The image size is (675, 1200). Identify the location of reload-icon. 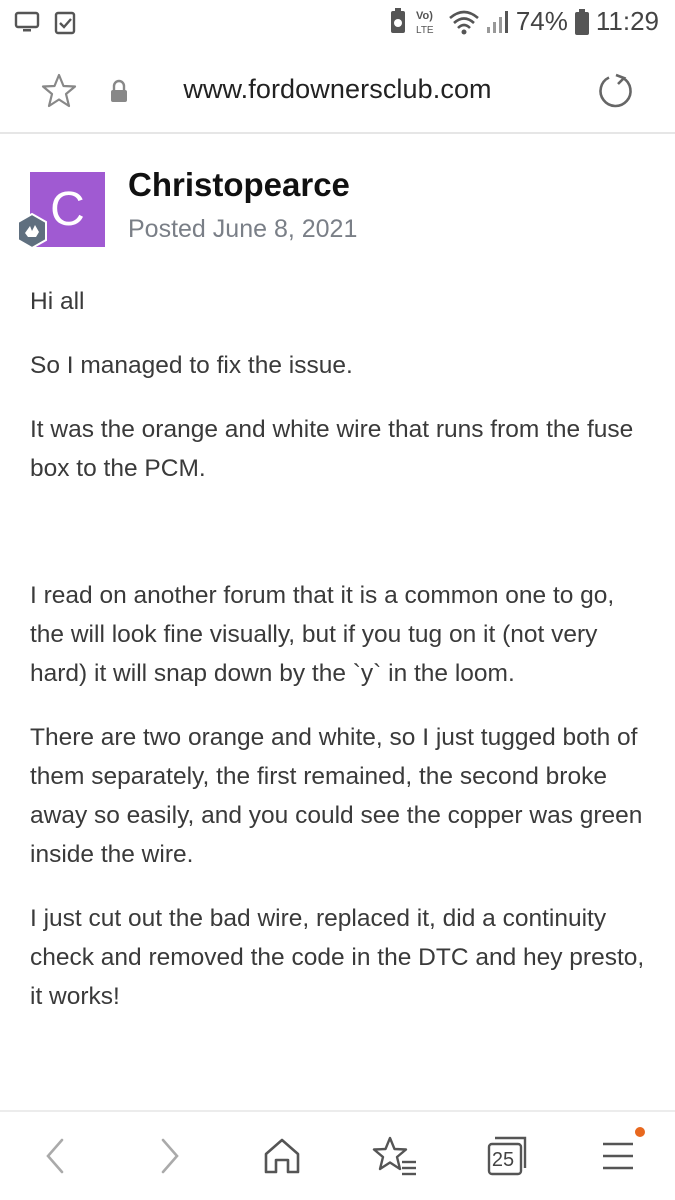
(616, 93).